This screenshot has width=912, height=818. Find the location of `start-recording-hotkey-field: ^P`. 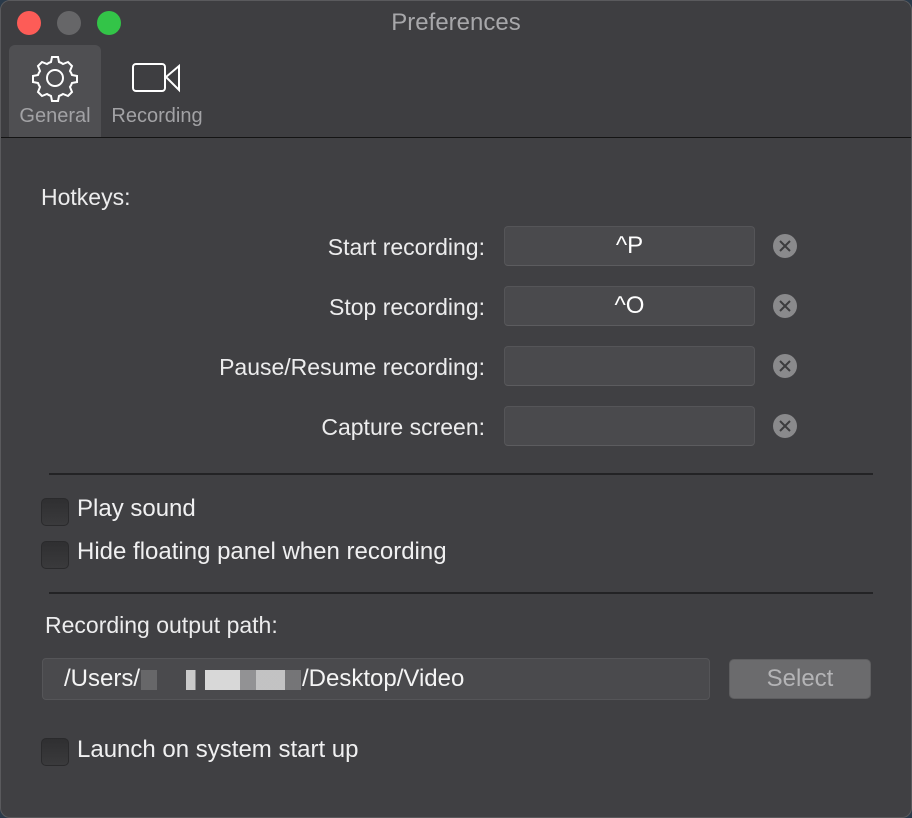

start-recording-hotkey-field: ^P is located at coordinates (629, 246).